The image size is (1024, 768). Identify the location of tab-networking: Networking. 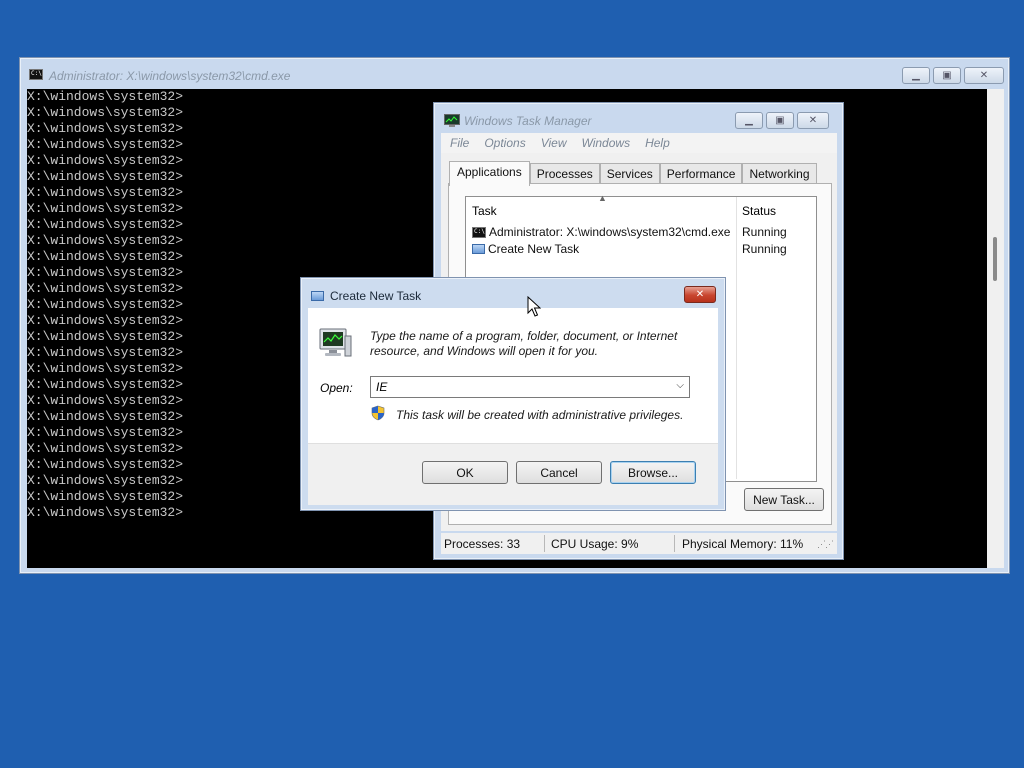
(779, 174).